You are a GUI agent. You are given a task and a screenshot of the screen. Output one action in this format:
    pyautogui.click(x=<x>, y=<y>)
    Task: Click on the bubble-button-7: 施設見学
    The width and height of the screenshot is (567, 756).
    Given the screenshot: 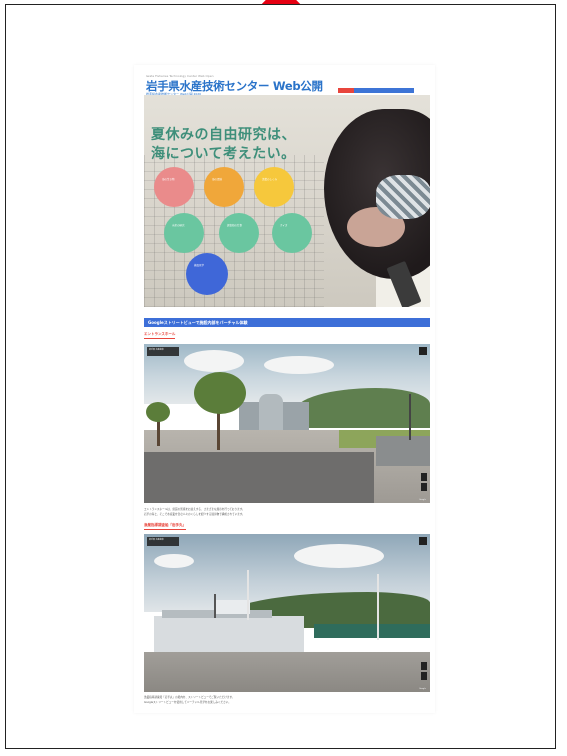 What is the action you would take?
    pyautogui.click(x=207, y=274)
    